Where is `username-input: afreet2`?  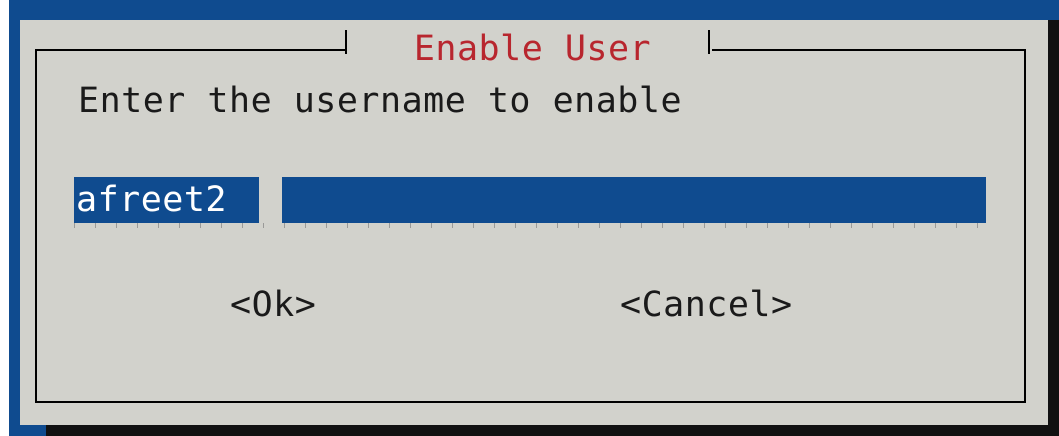
username-input: afreet2 is located at coordinates (530, 200).